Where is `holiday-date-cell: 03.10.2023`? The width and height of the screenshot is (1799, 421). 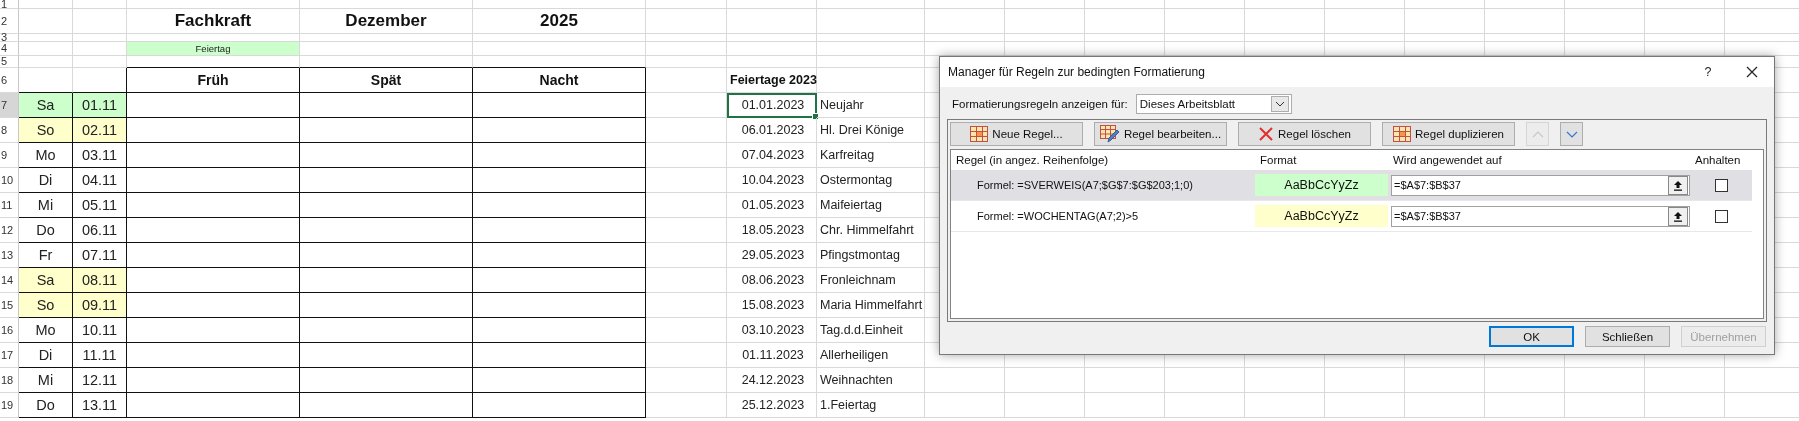 holiday-date-cell: 03.10.2023 is located at coordinates (772, 330).